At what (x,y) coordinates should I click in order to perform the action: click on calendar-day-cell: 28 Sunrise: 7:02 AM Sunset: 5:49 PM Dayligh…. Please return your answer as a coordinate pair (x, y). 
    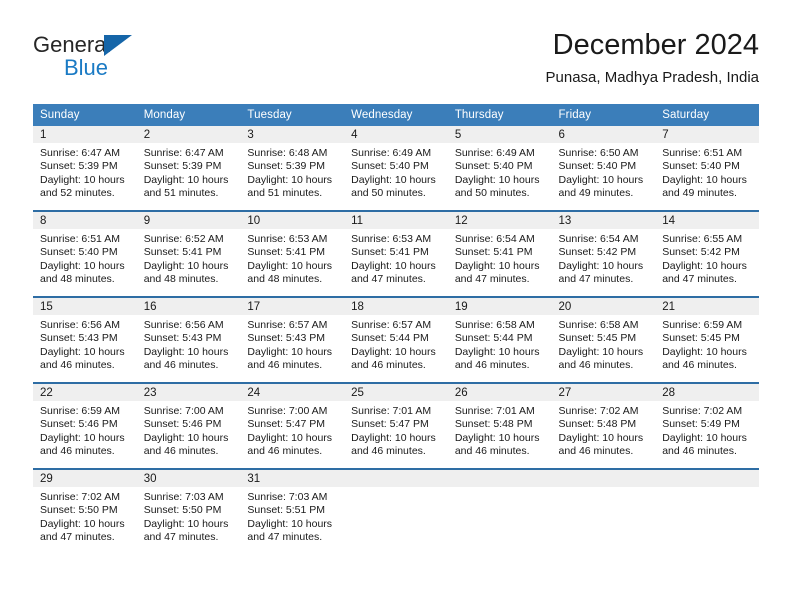
    Looking at the image, I should click on (707, 425).